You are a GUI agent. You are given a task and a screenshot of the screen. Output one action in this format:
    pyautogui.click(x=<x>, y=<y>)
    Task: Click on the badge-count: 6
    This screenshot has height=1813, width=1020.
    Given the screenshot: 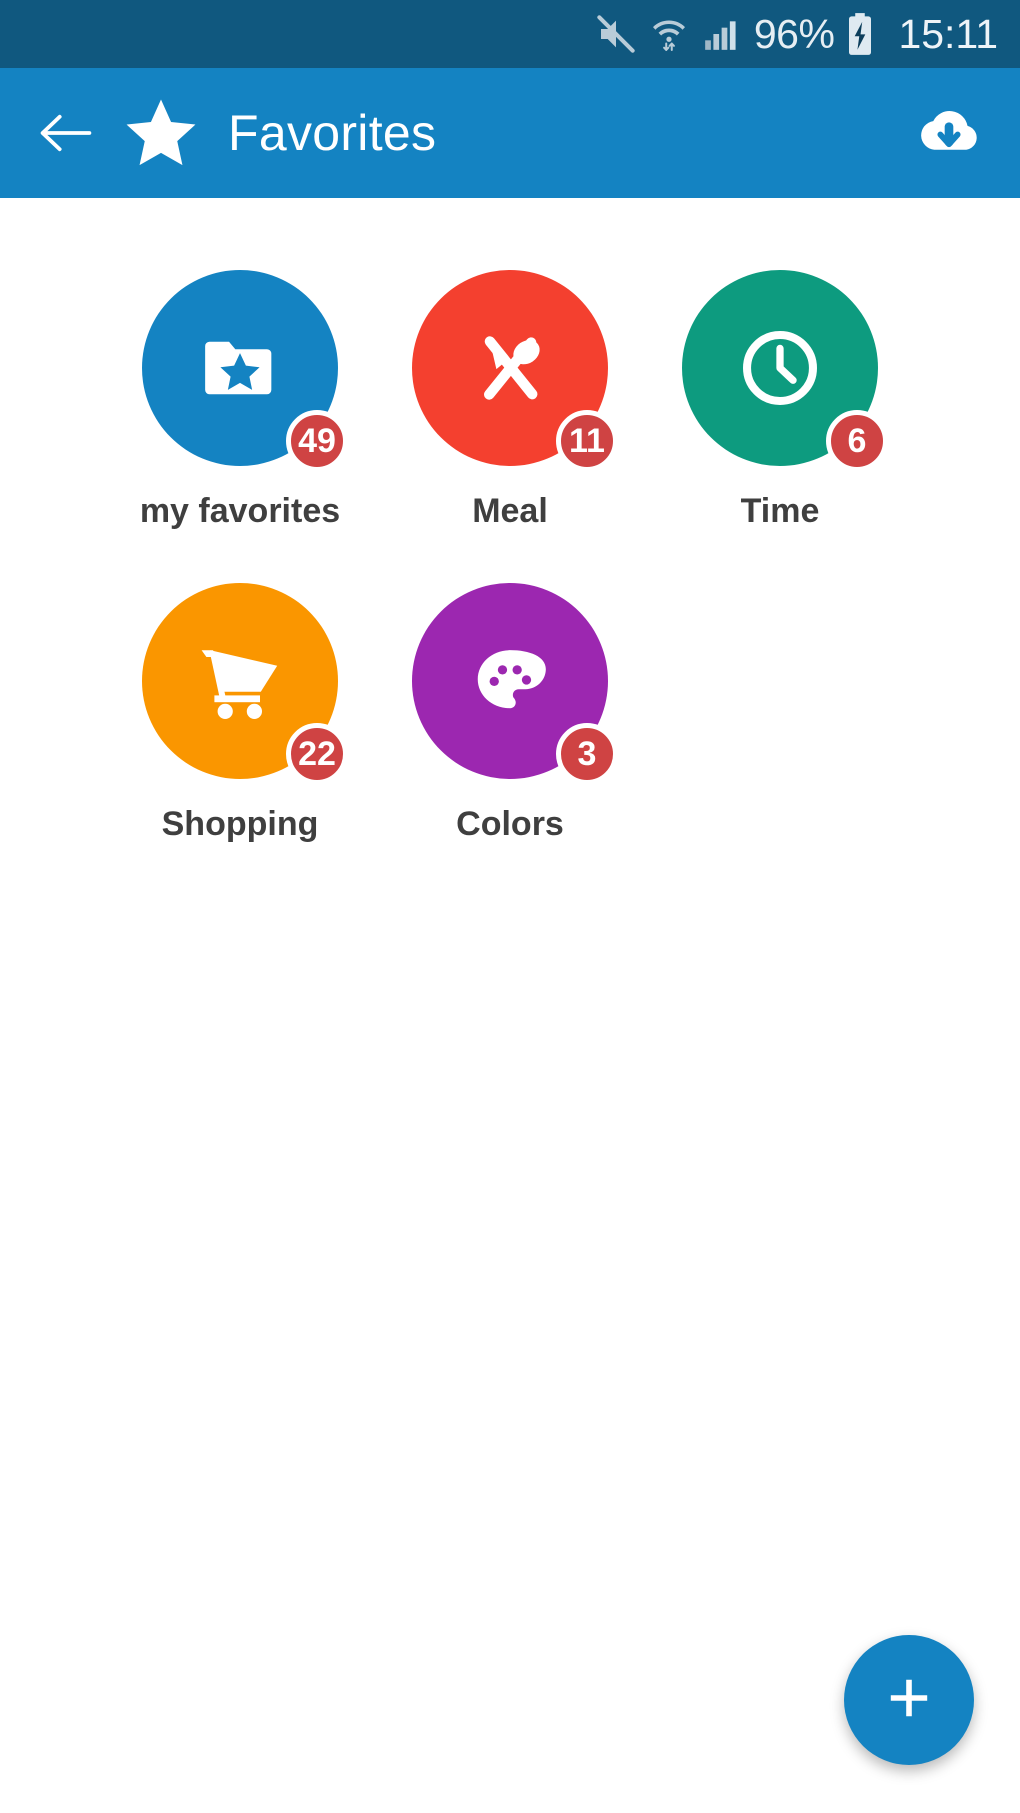 What is the action you would take?
    pyautogui.click(x=857, y=441)
    